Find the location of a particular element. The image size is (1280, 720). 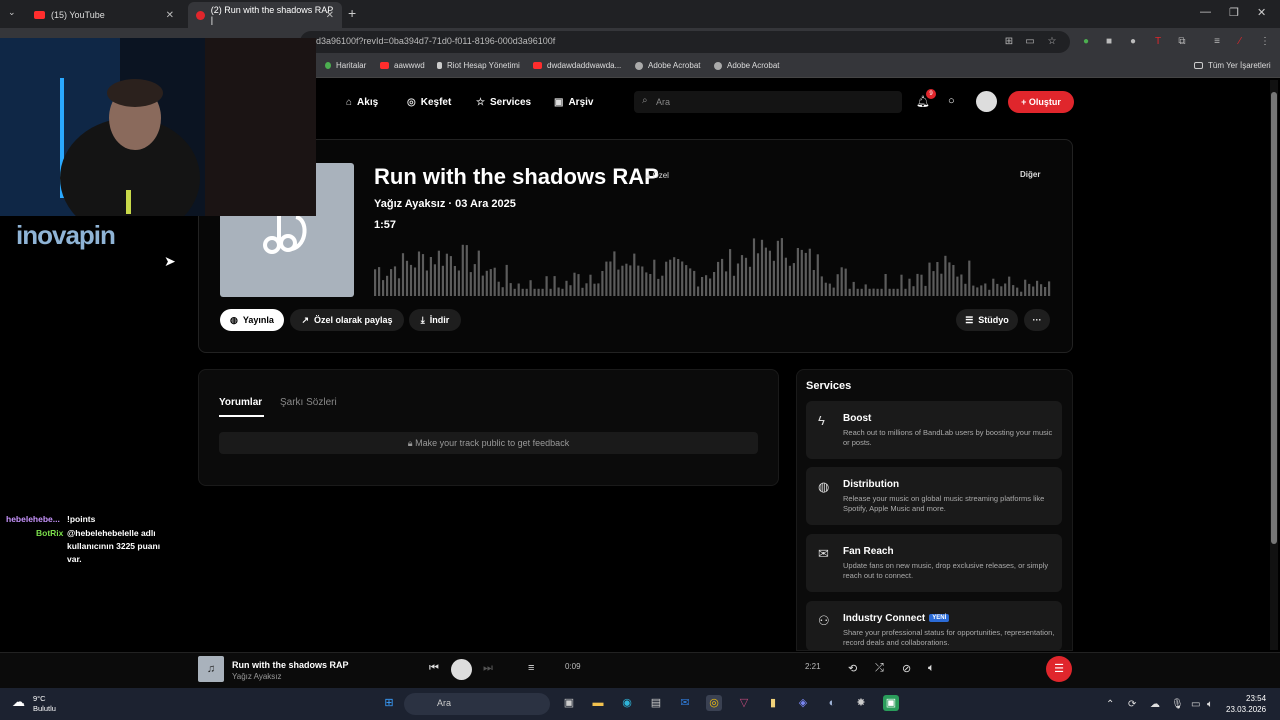

browser-tab-bandlab: (2) Run with the shadows RAP | ✕ is located at coordinates (265, 15).